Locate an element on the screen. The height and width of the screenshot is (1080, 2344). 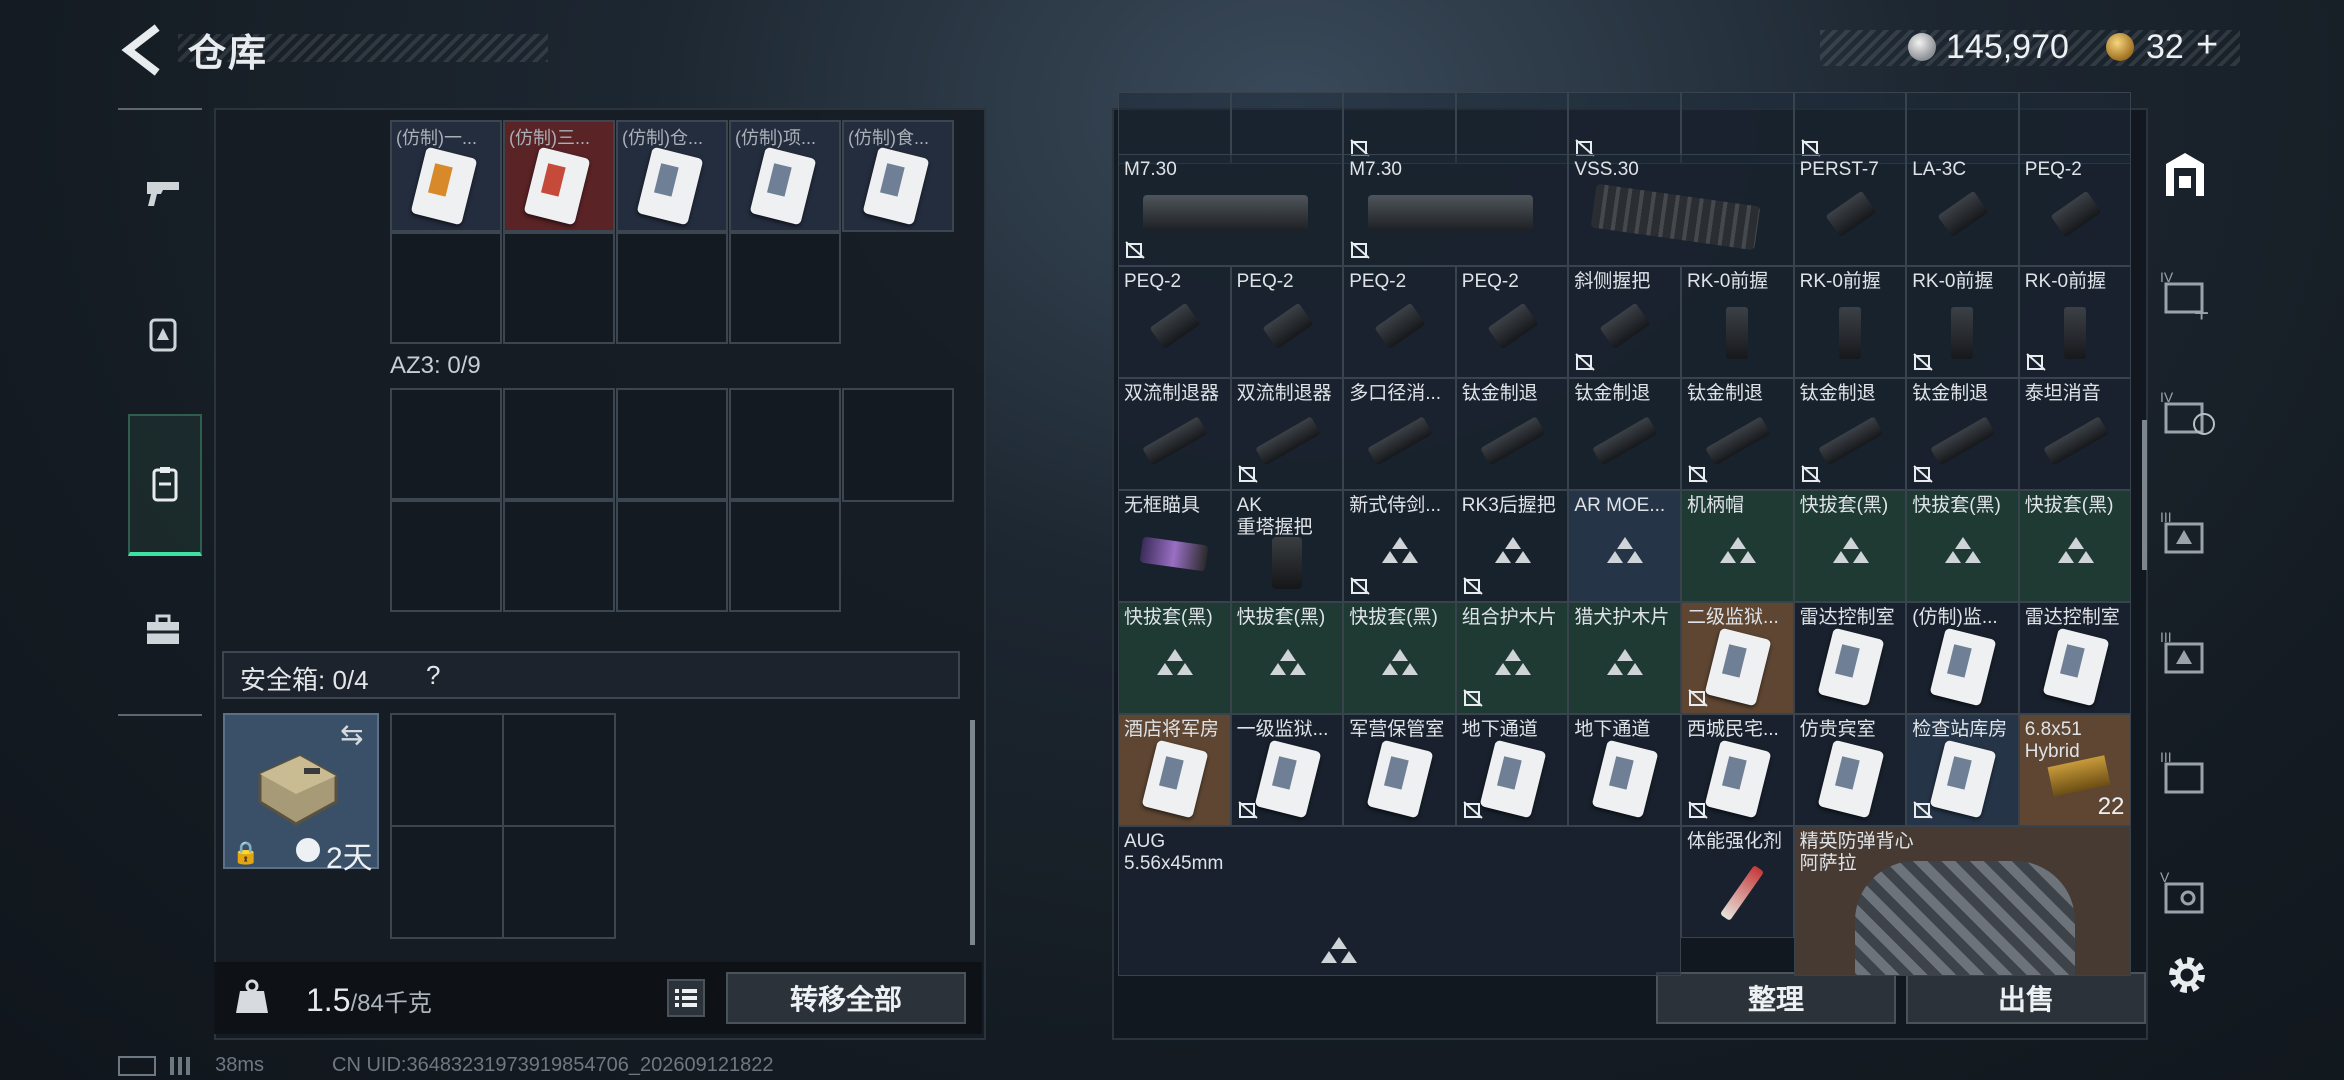
stash-slot: 猎犬护木片 is located at coordinates (1624, 658).